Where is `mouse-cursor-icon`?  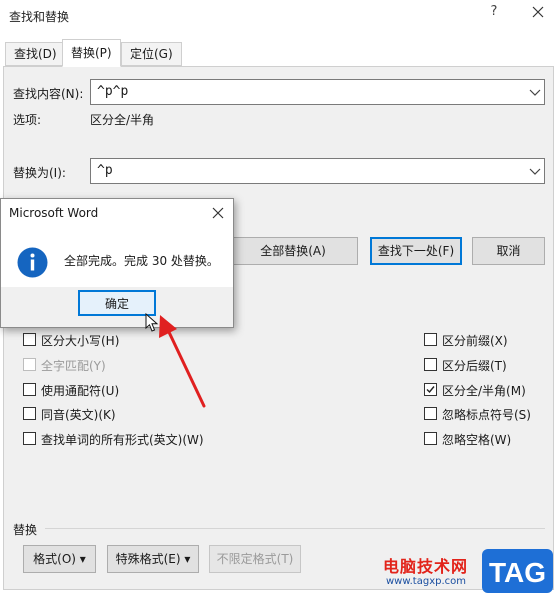 mouse-cursor-icon is located at coordinates (152, 322).